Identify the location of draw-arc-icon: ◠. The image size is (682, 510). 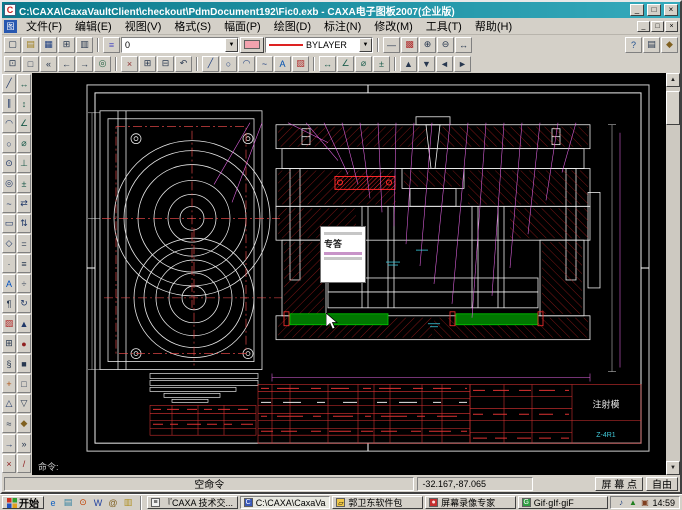
(246, 63).